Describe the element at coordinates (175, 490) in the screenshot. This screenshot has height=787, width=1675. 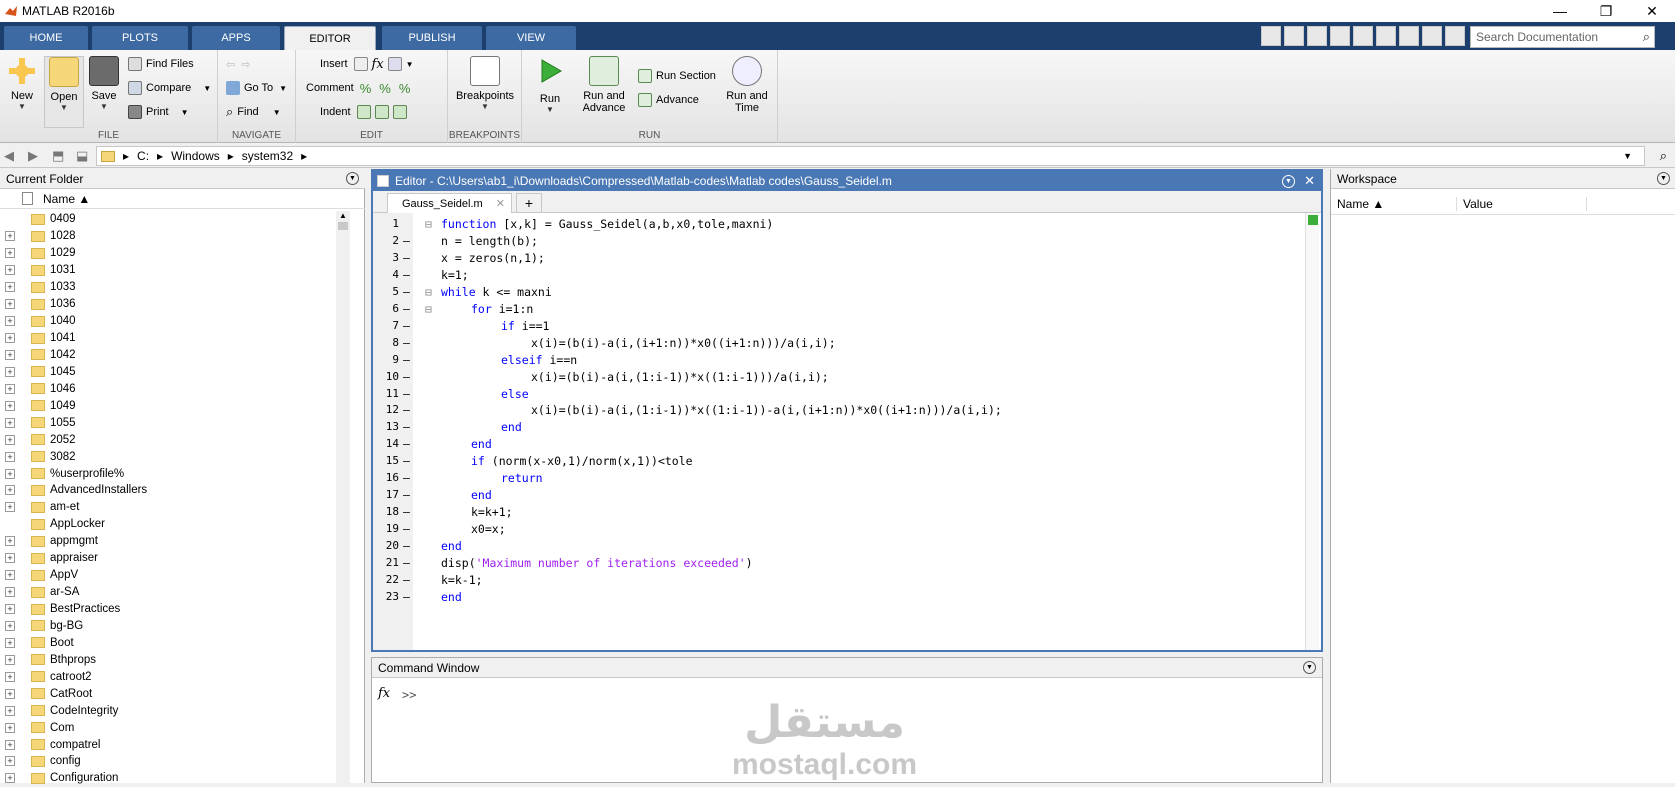
I see `folder-row: + AdvancedInstallers` at that location.